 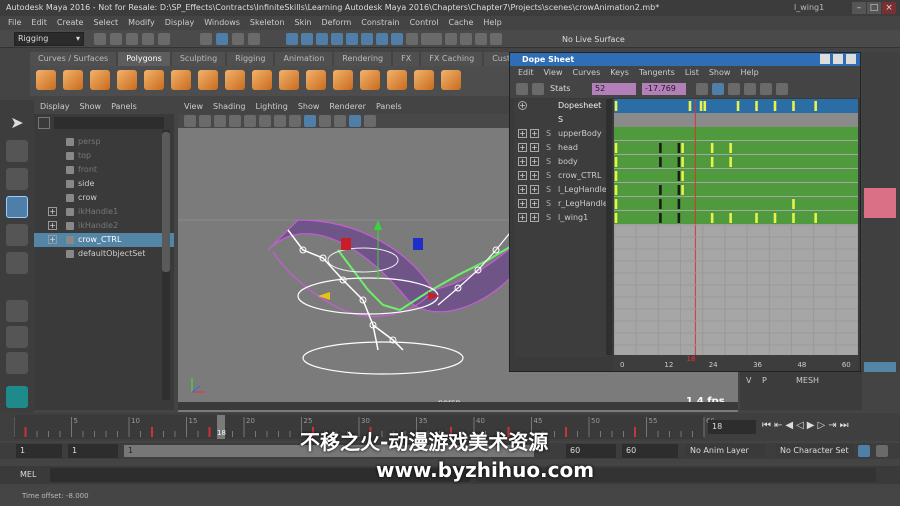 What do you see at coordinates (28, 474) in the screenshot?
I see `mel-label: MEL` at bounding box center [28, 474].